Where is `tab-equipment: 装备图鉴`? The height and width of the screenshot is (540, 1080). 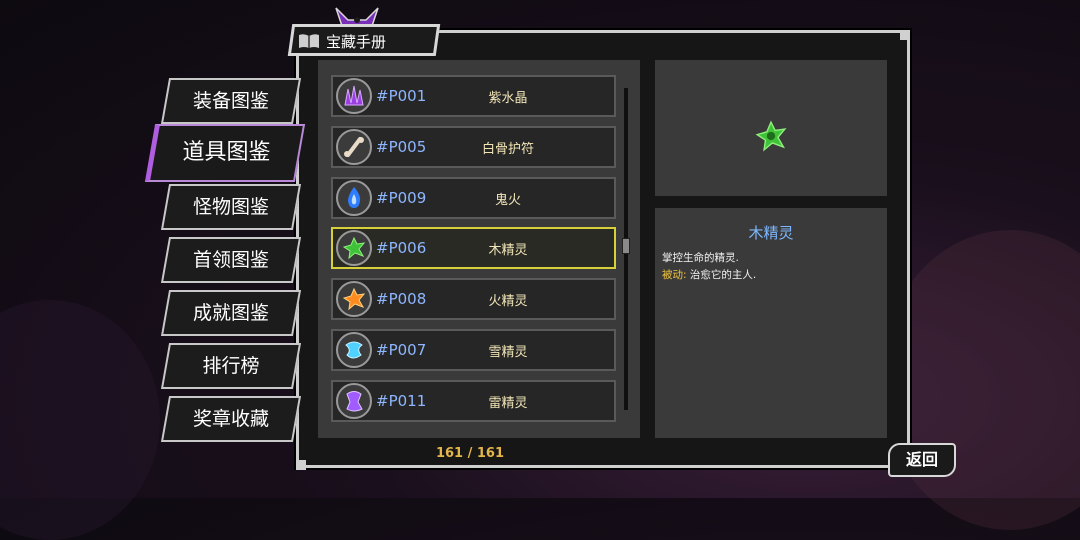 tab-equipment: 装备图鉴 is located at coordinates (231, 101).